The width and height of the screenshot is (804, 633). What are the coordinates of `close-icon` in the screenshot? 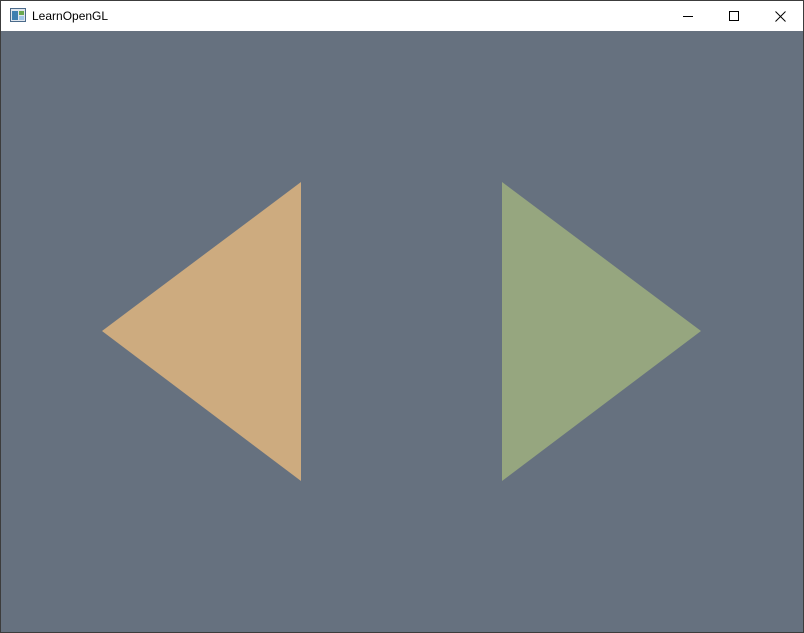 It's located at (780, 16).